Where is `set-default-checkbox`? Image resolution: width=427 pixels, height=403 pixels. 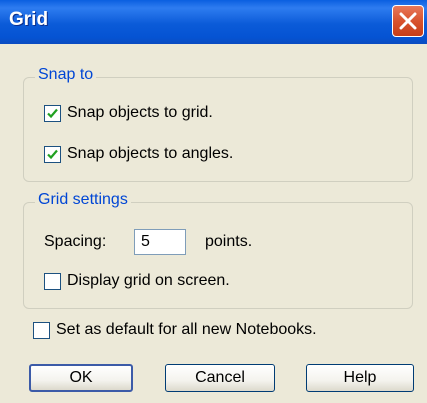 set-default-checkbox is located at coordinates (41, 330).